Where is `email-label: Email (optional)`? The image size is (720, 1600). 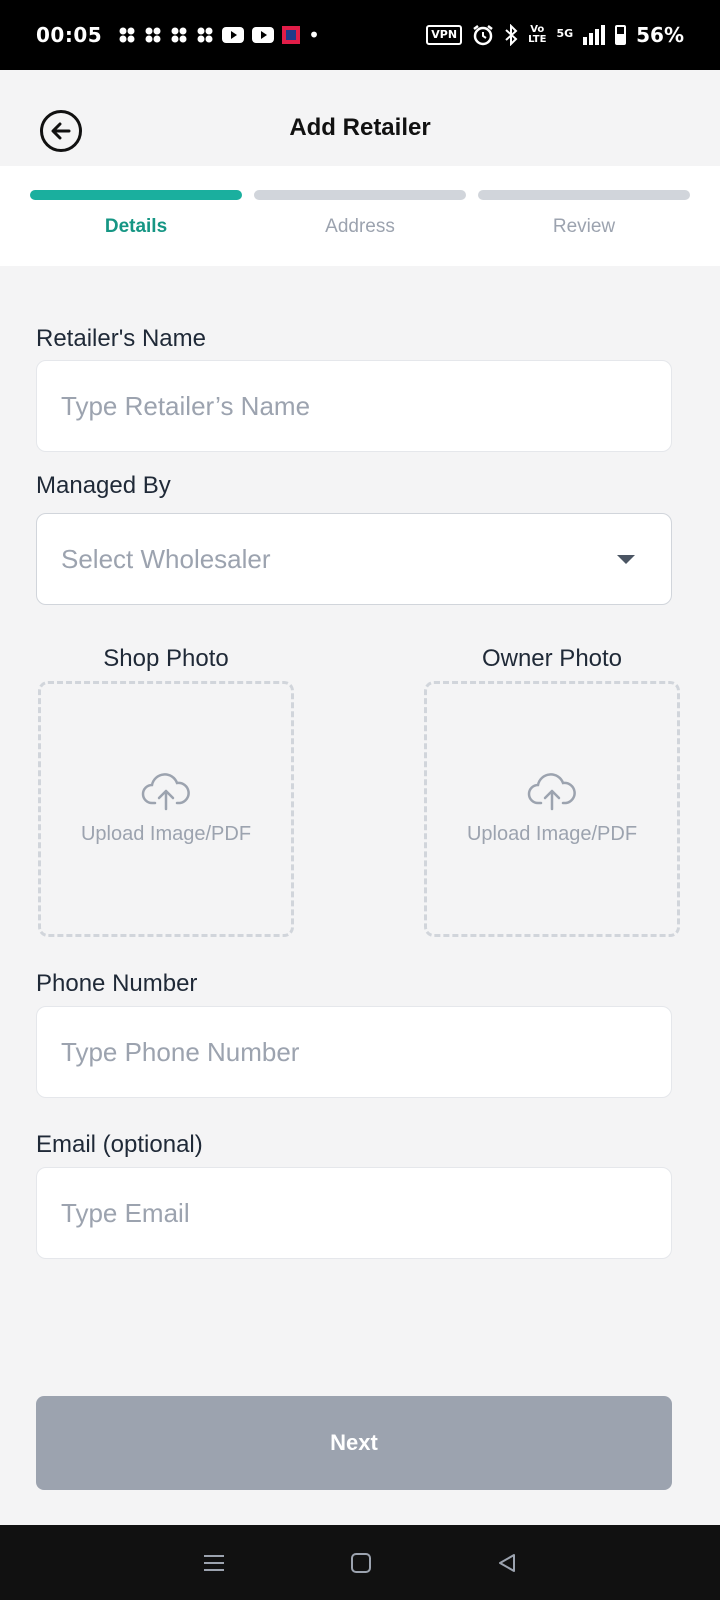
email-label: Email (optional) is located at coordinates (119, 1144).